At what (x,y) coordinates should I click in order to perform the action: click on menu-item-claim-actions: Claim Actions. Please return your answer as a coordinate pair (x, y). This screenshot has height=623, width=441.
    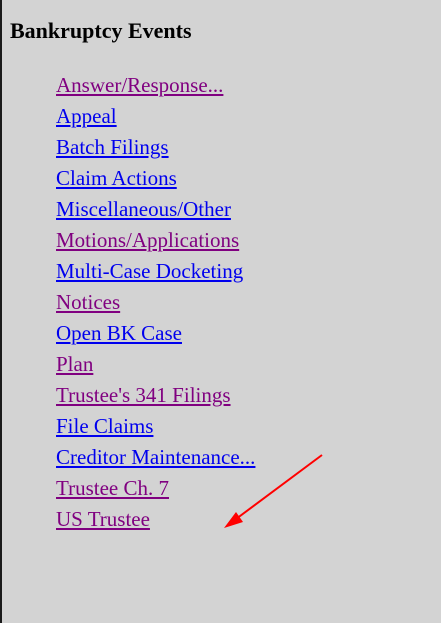
    Looking at the image, I should click on (155, 178).